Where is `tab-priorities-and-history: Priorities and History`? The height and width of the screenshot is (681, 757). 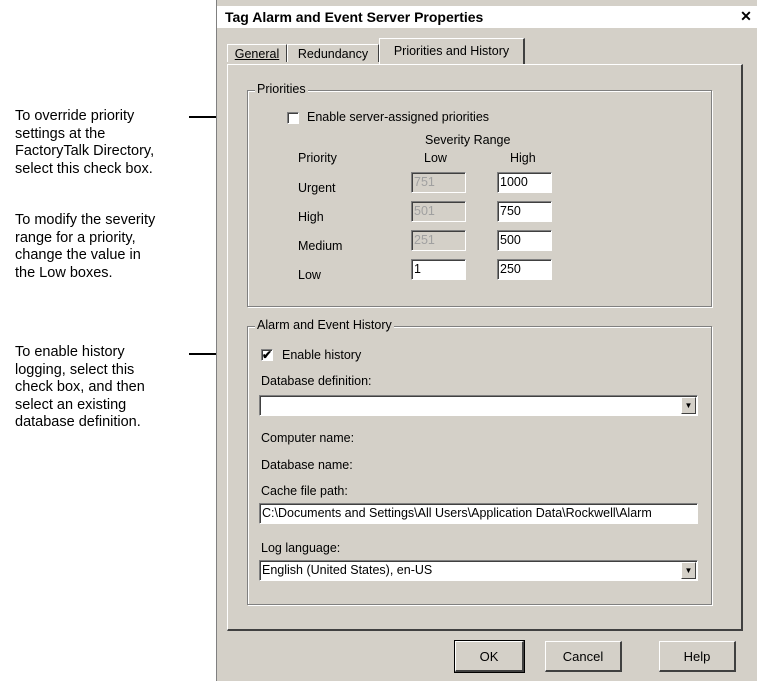 tab-priorities-and-history: Priorities and History is located at coordinates (452, 51).